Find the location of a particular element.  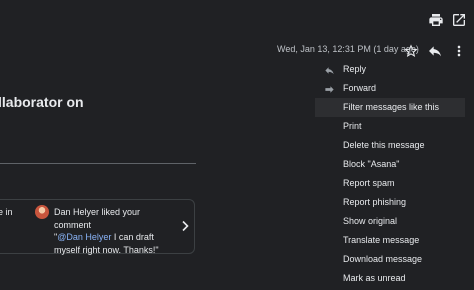

star-icon is located at coordinates (411, 51).